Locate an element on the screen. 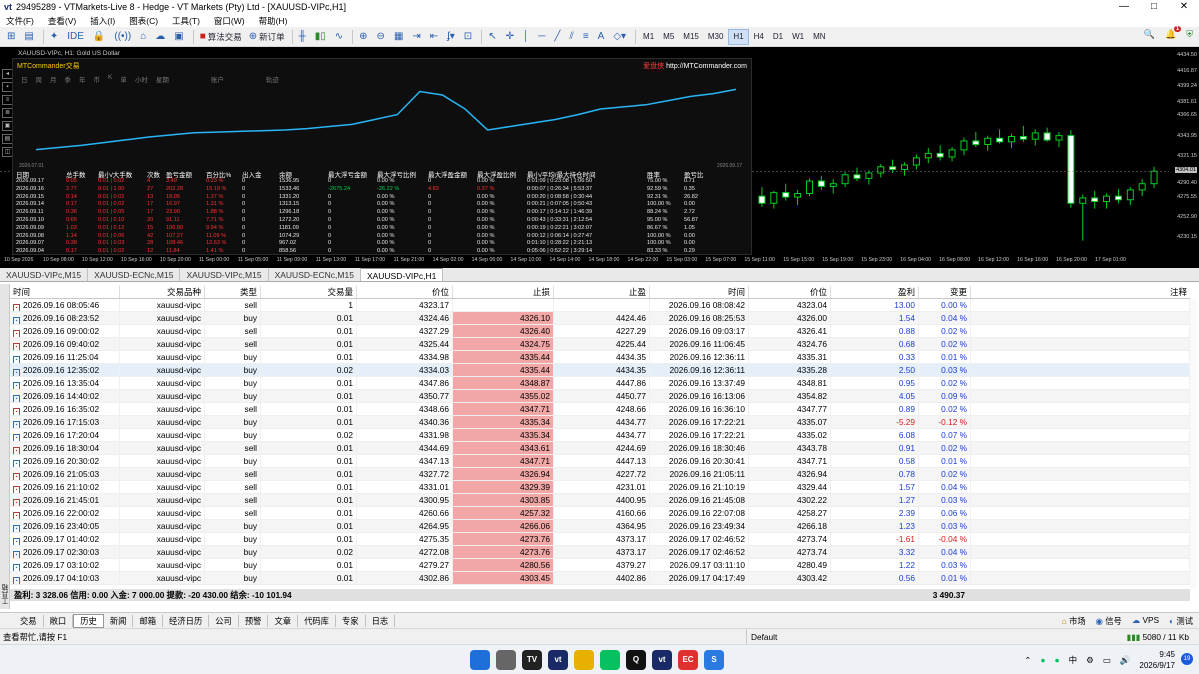  col-comment: 注释 is located at coordinates (1080, 292).